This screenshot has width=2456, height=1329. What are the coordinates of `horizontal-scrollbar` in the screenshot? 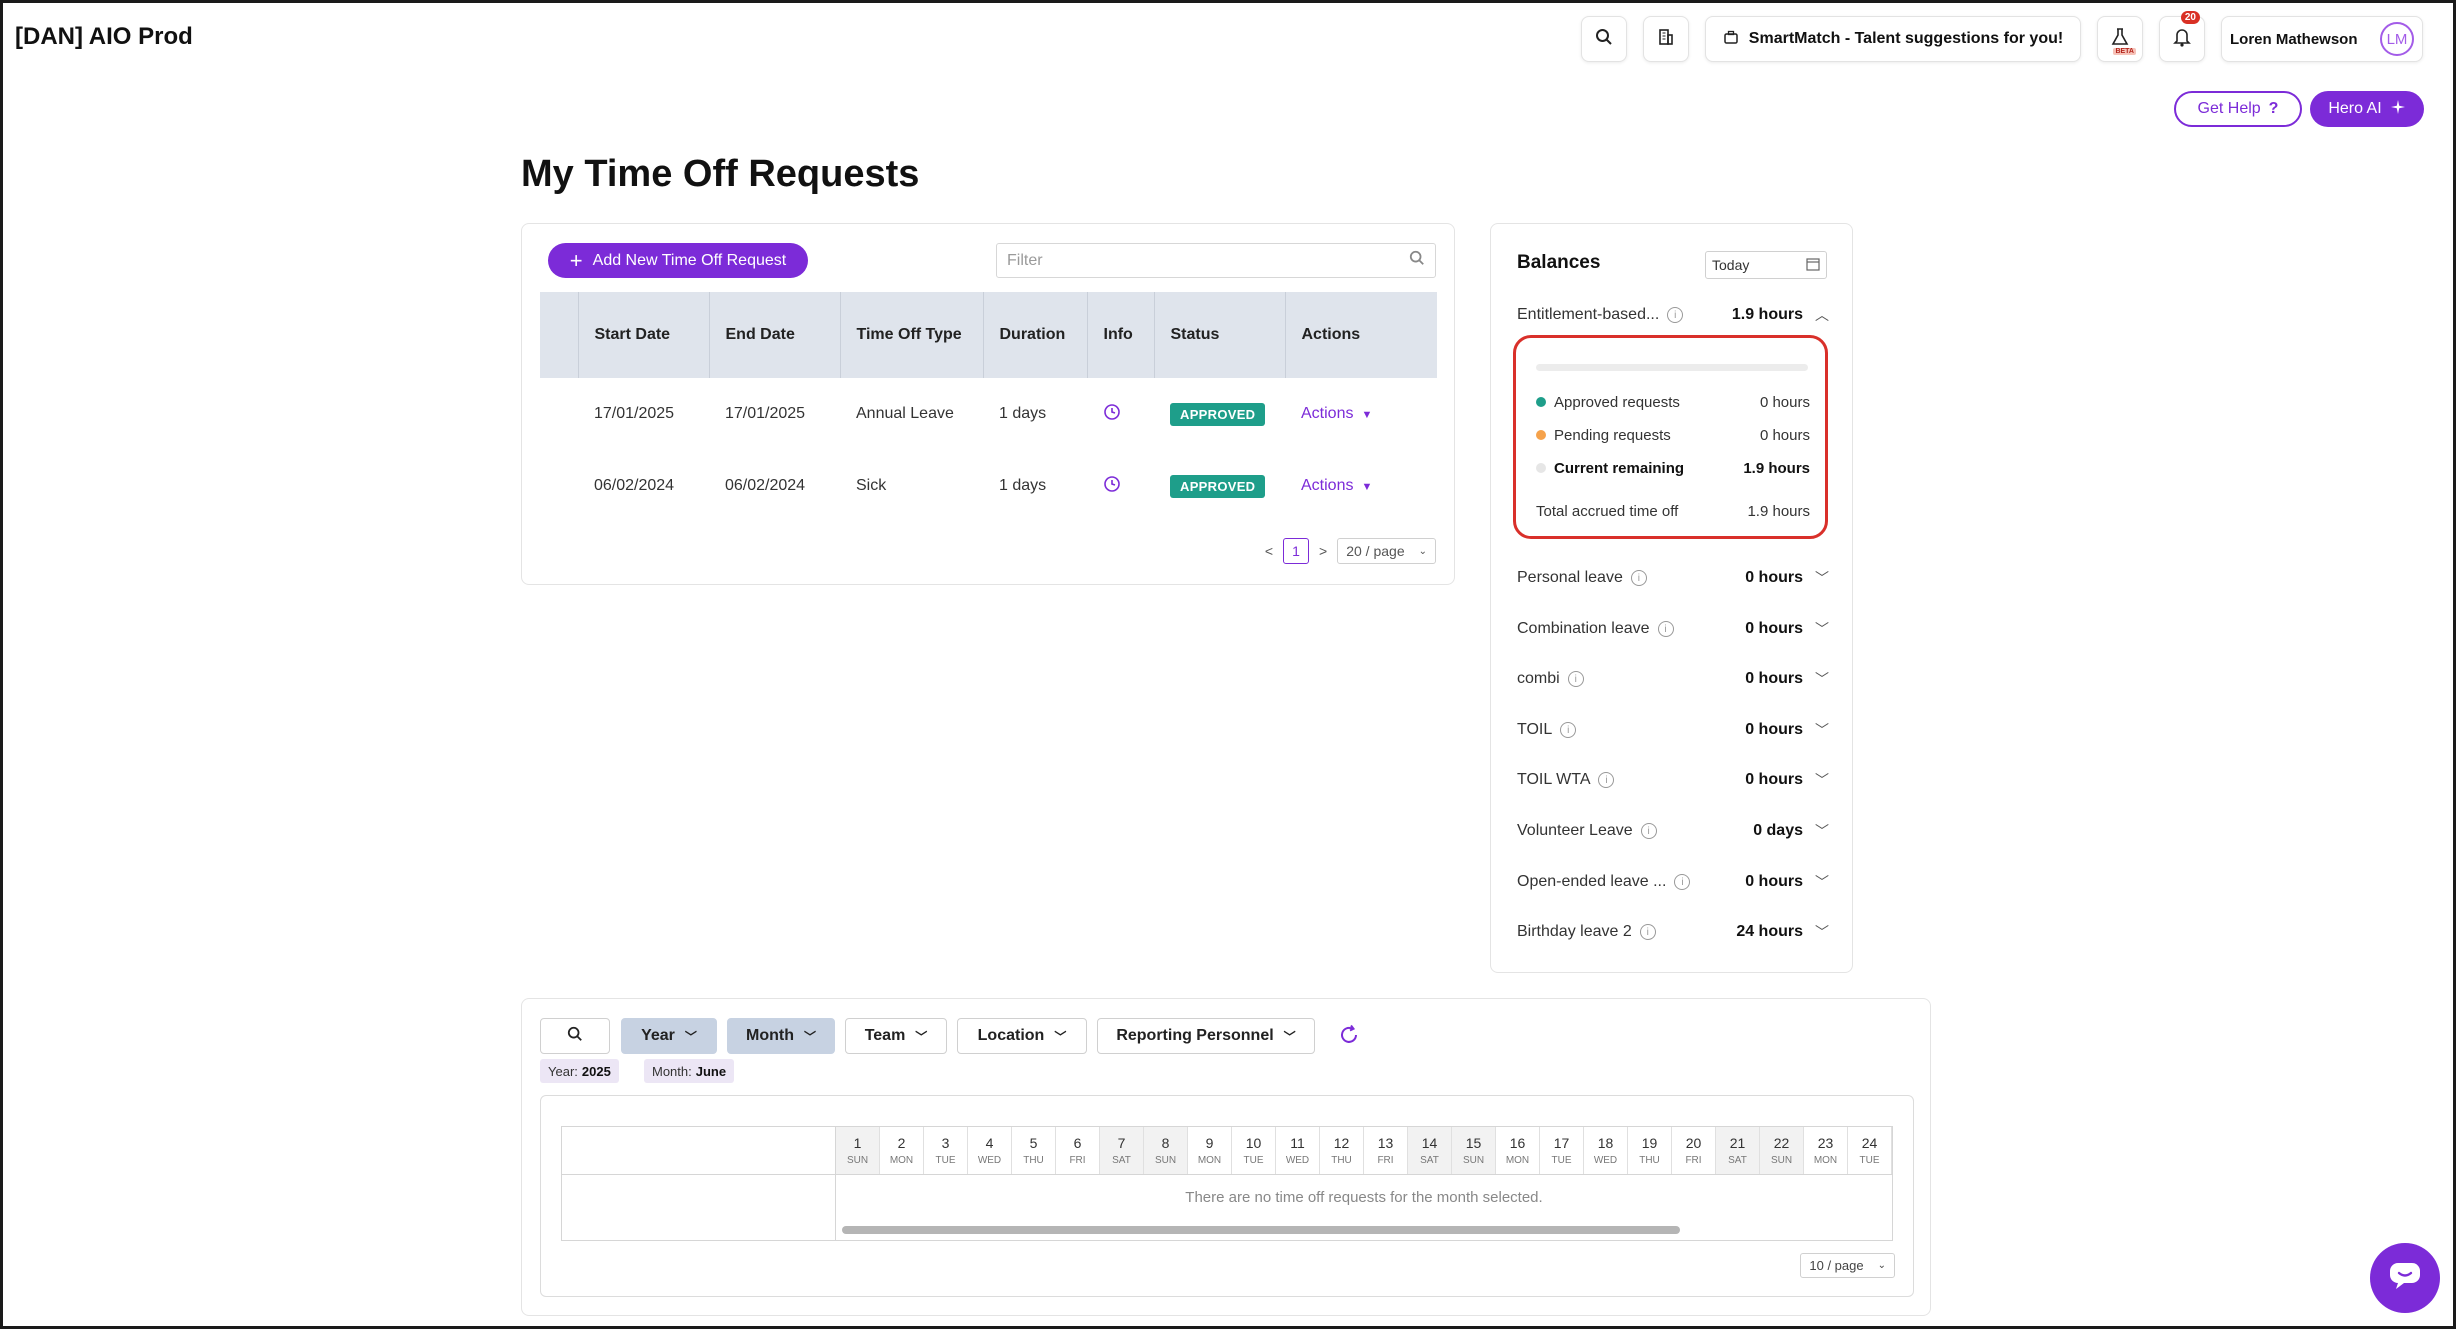 It's located at (1261, 1230).